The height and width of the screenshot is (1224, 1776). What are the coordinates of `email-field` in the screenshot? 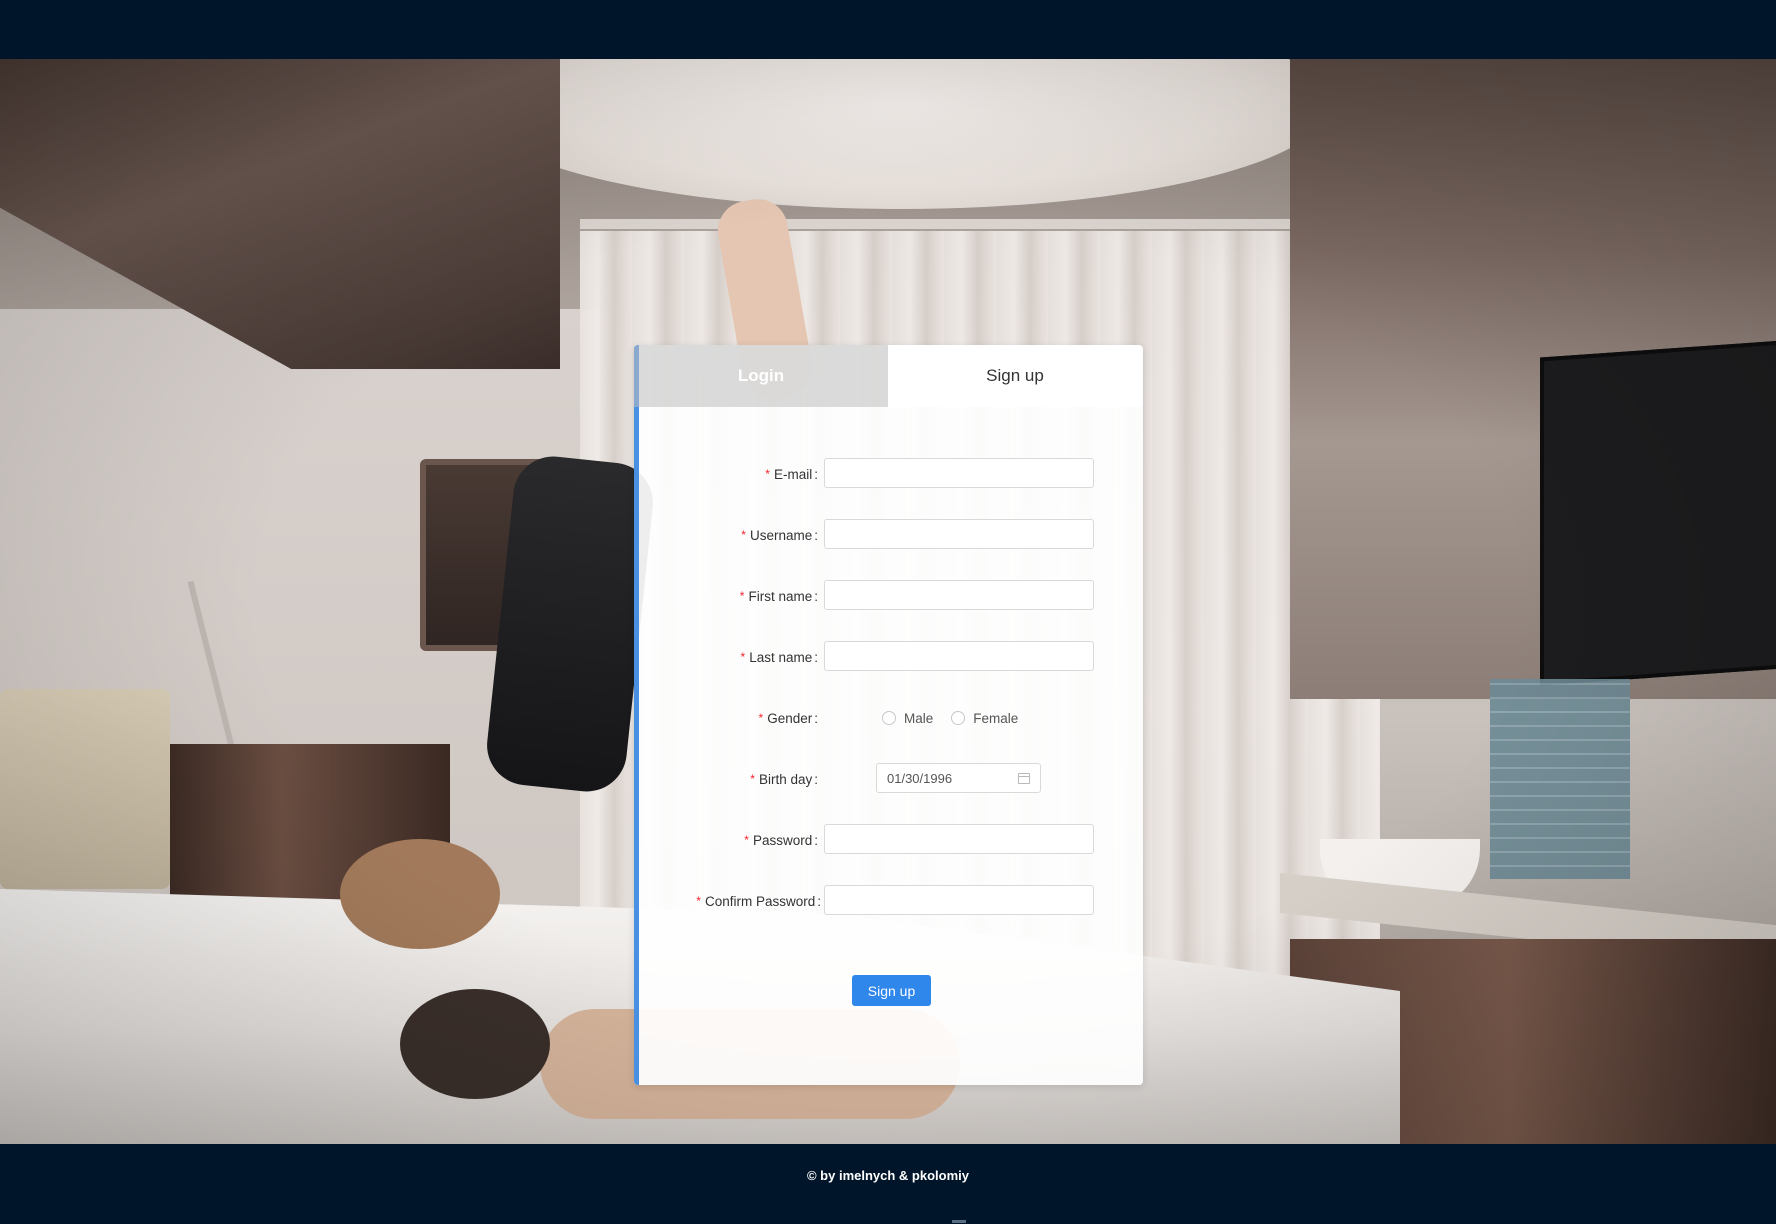 It's located at (959, 473).